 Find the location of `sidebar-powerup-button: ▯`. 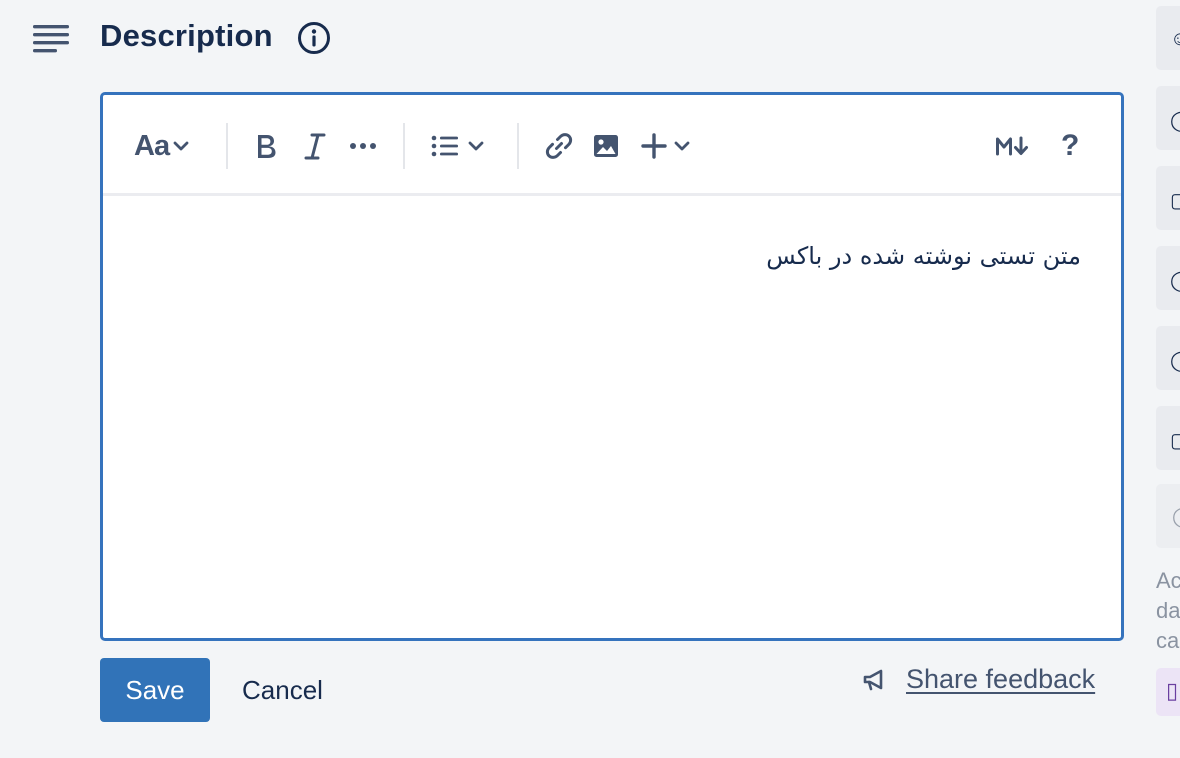

sidebar-powerup-button: ▯ is located at coordinates (1168, 692).